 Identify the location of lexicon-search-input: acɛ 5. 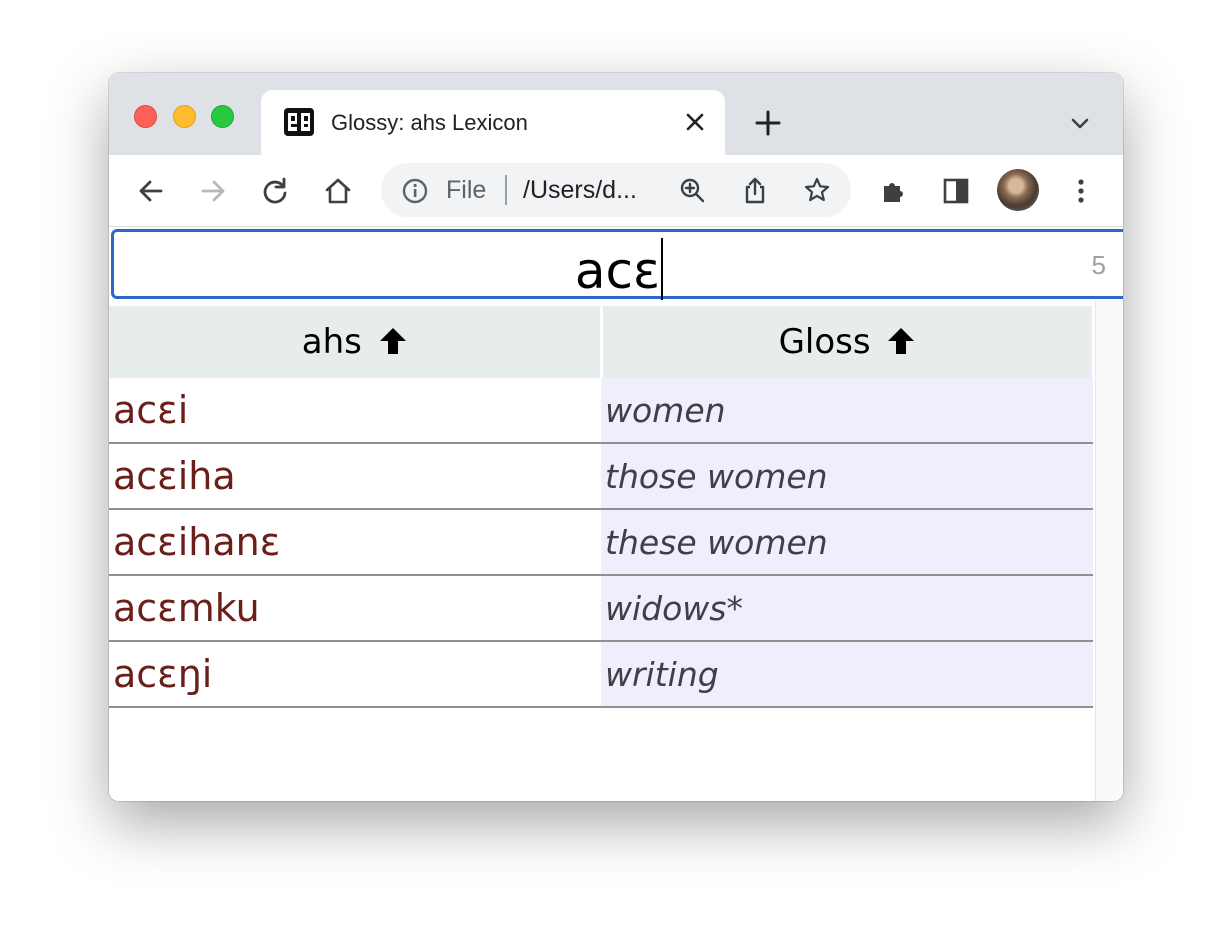
(617, 264).